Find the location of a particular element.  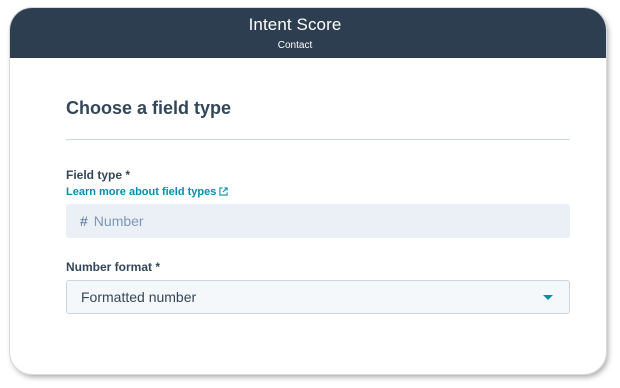

header-bar: Intent Score Contact is located at coordinates (308, 33).